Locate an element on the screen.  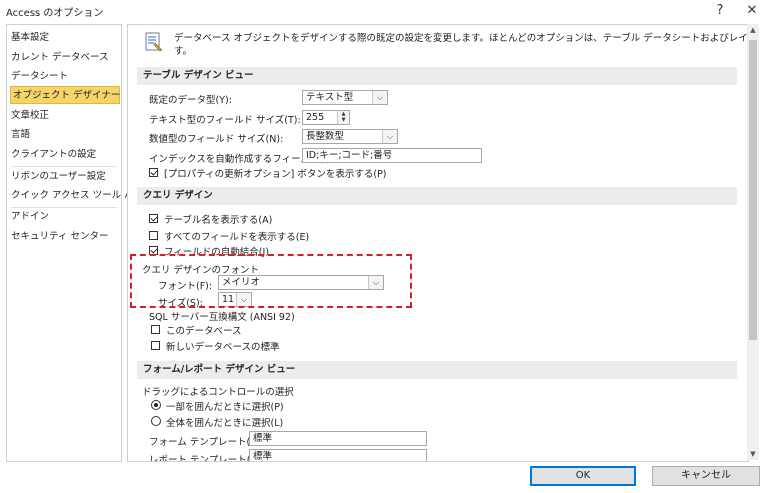
new-database-default-checkbox is located at coordinates (155, 345).